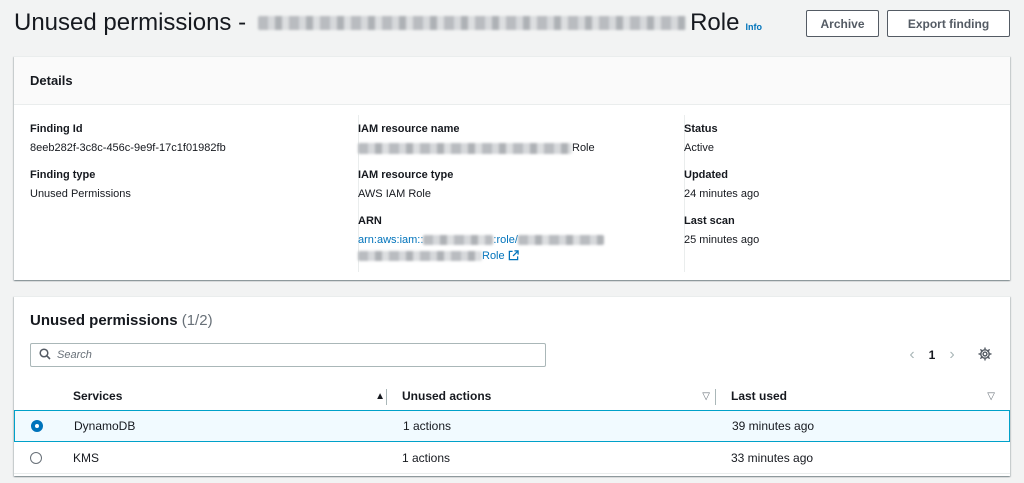  I want to click on finding-id-label: Finding Id, so click(56, 129).